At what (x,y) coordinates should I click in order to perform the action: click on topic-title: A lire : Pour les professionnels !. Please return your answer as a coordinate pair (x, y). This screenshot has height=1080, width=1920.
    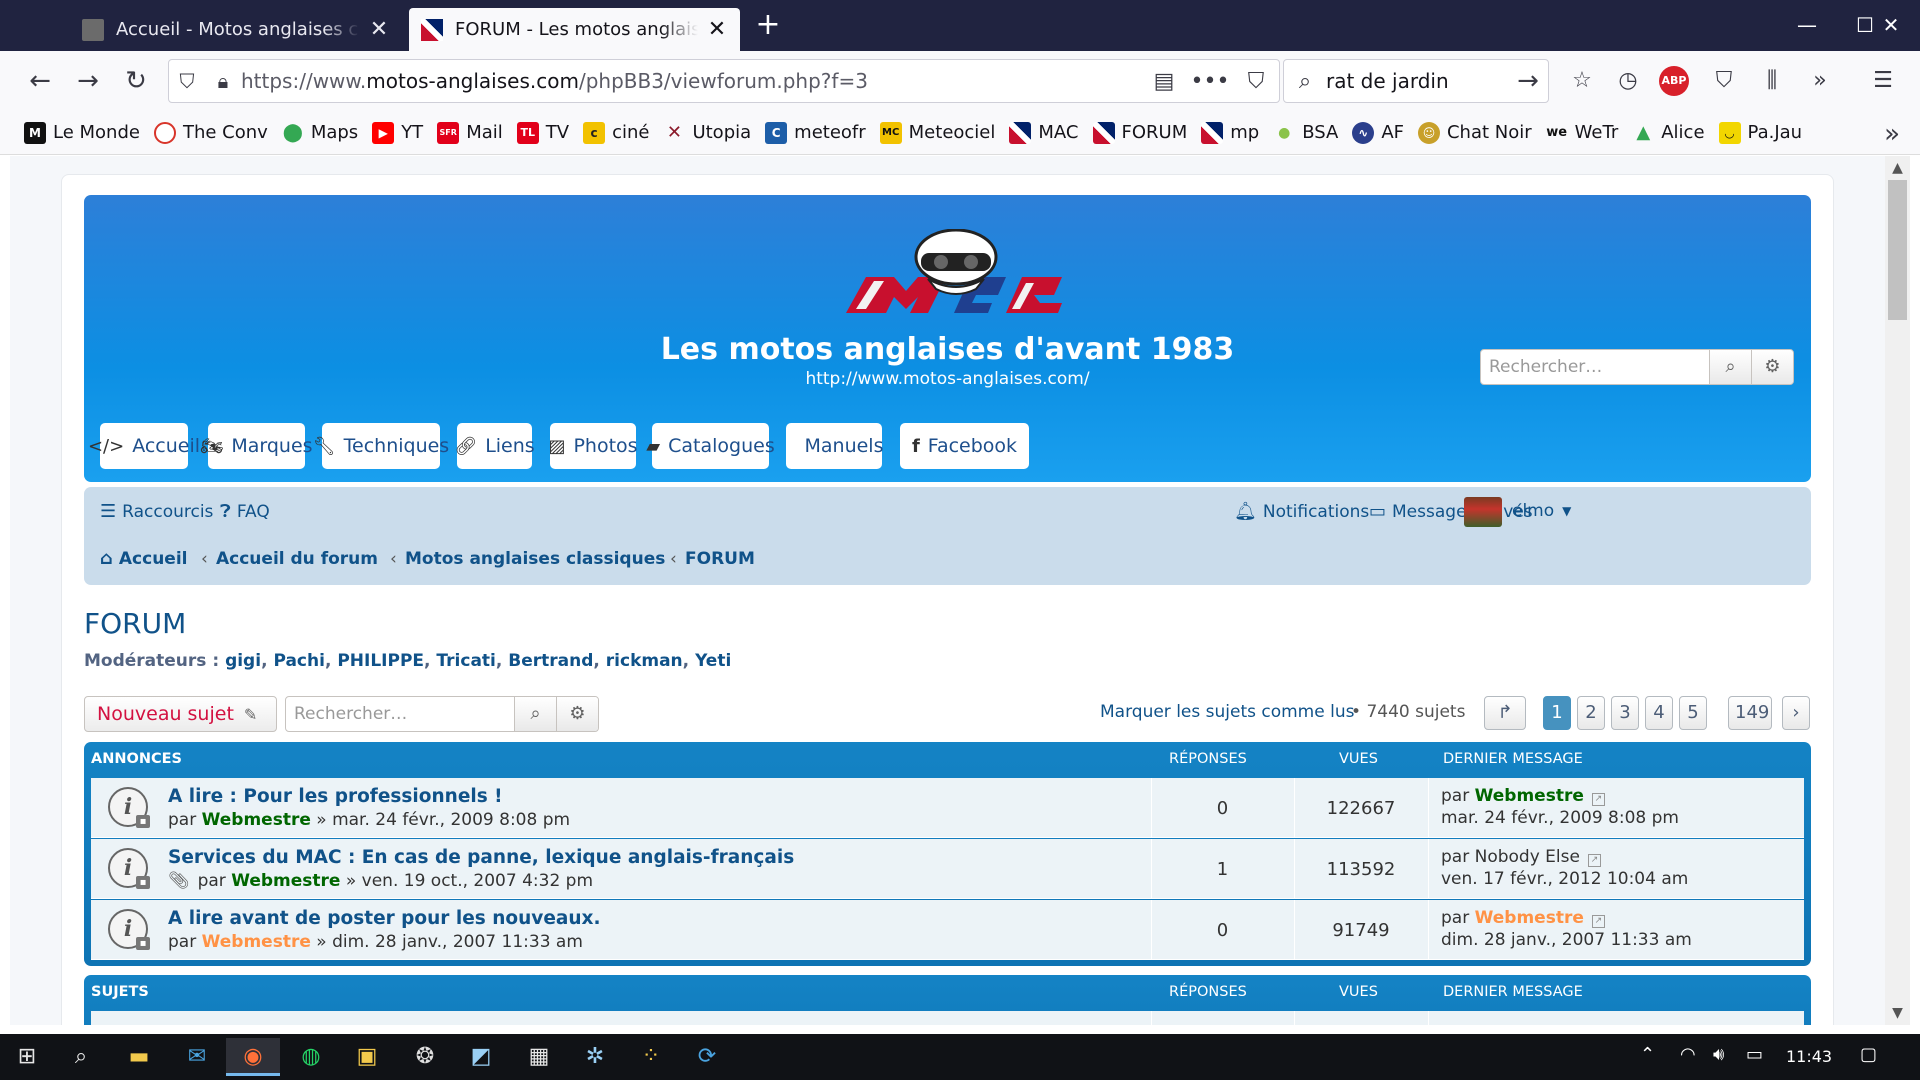
    Looking at the image, I should click on (335, 796).